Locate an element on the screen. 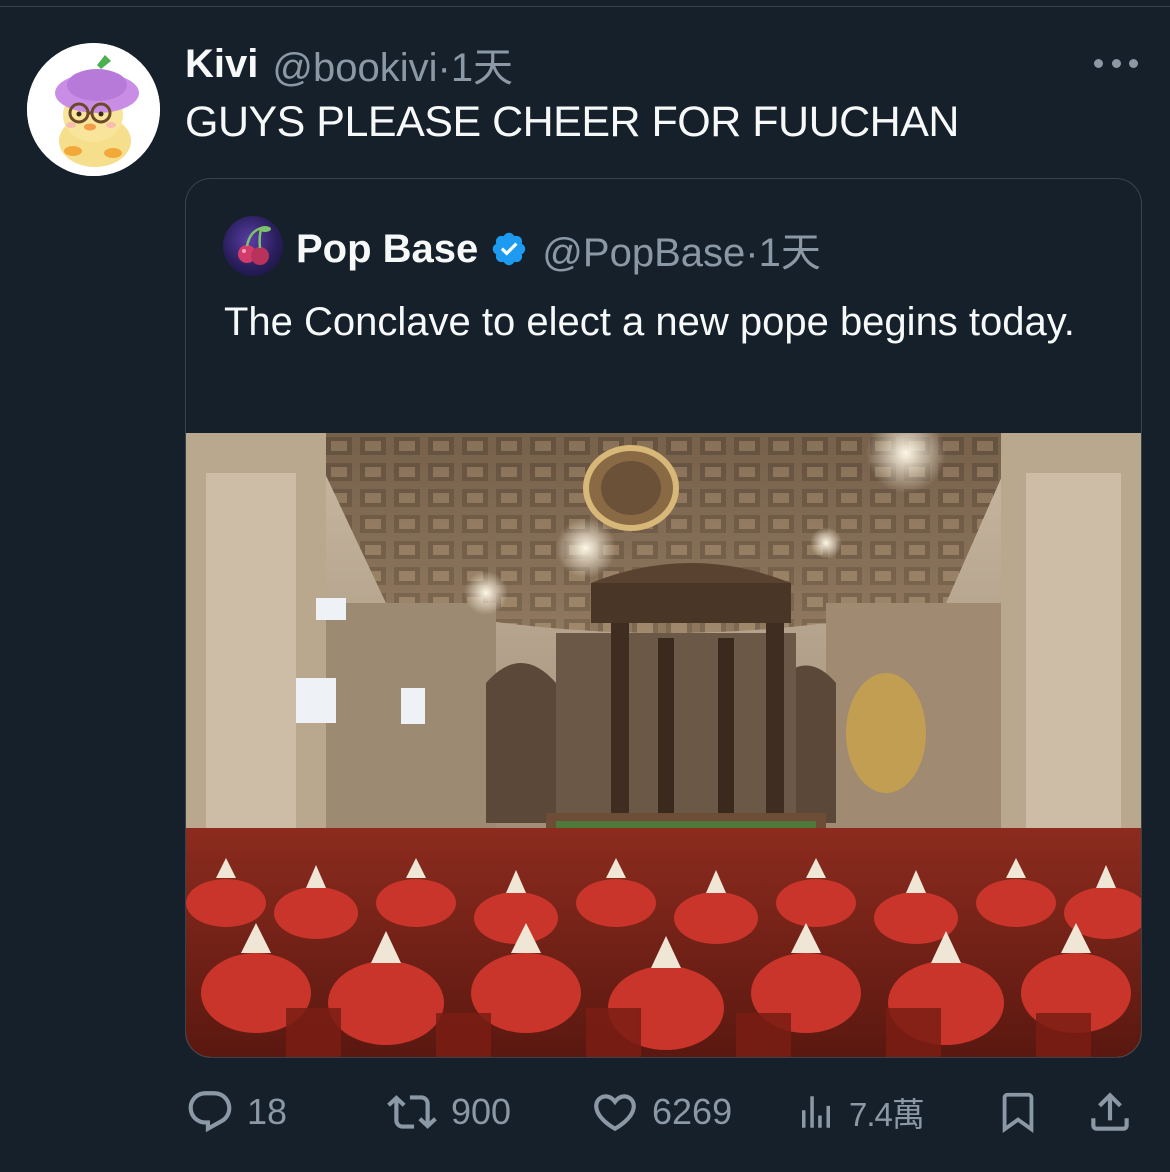 The height and width of the screenshot is (1172, 1170). views-button: 7.4萬 is located at coordinates (860, 1112).